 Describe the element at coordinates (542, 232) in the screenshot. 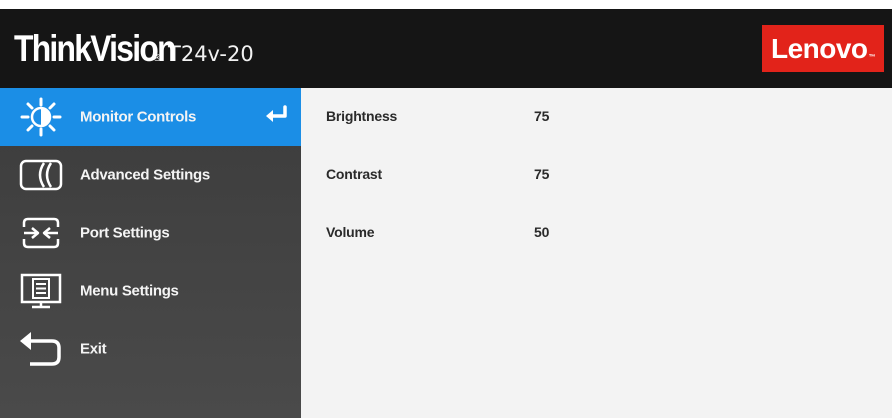

I see `setting-value: 50` at that location.